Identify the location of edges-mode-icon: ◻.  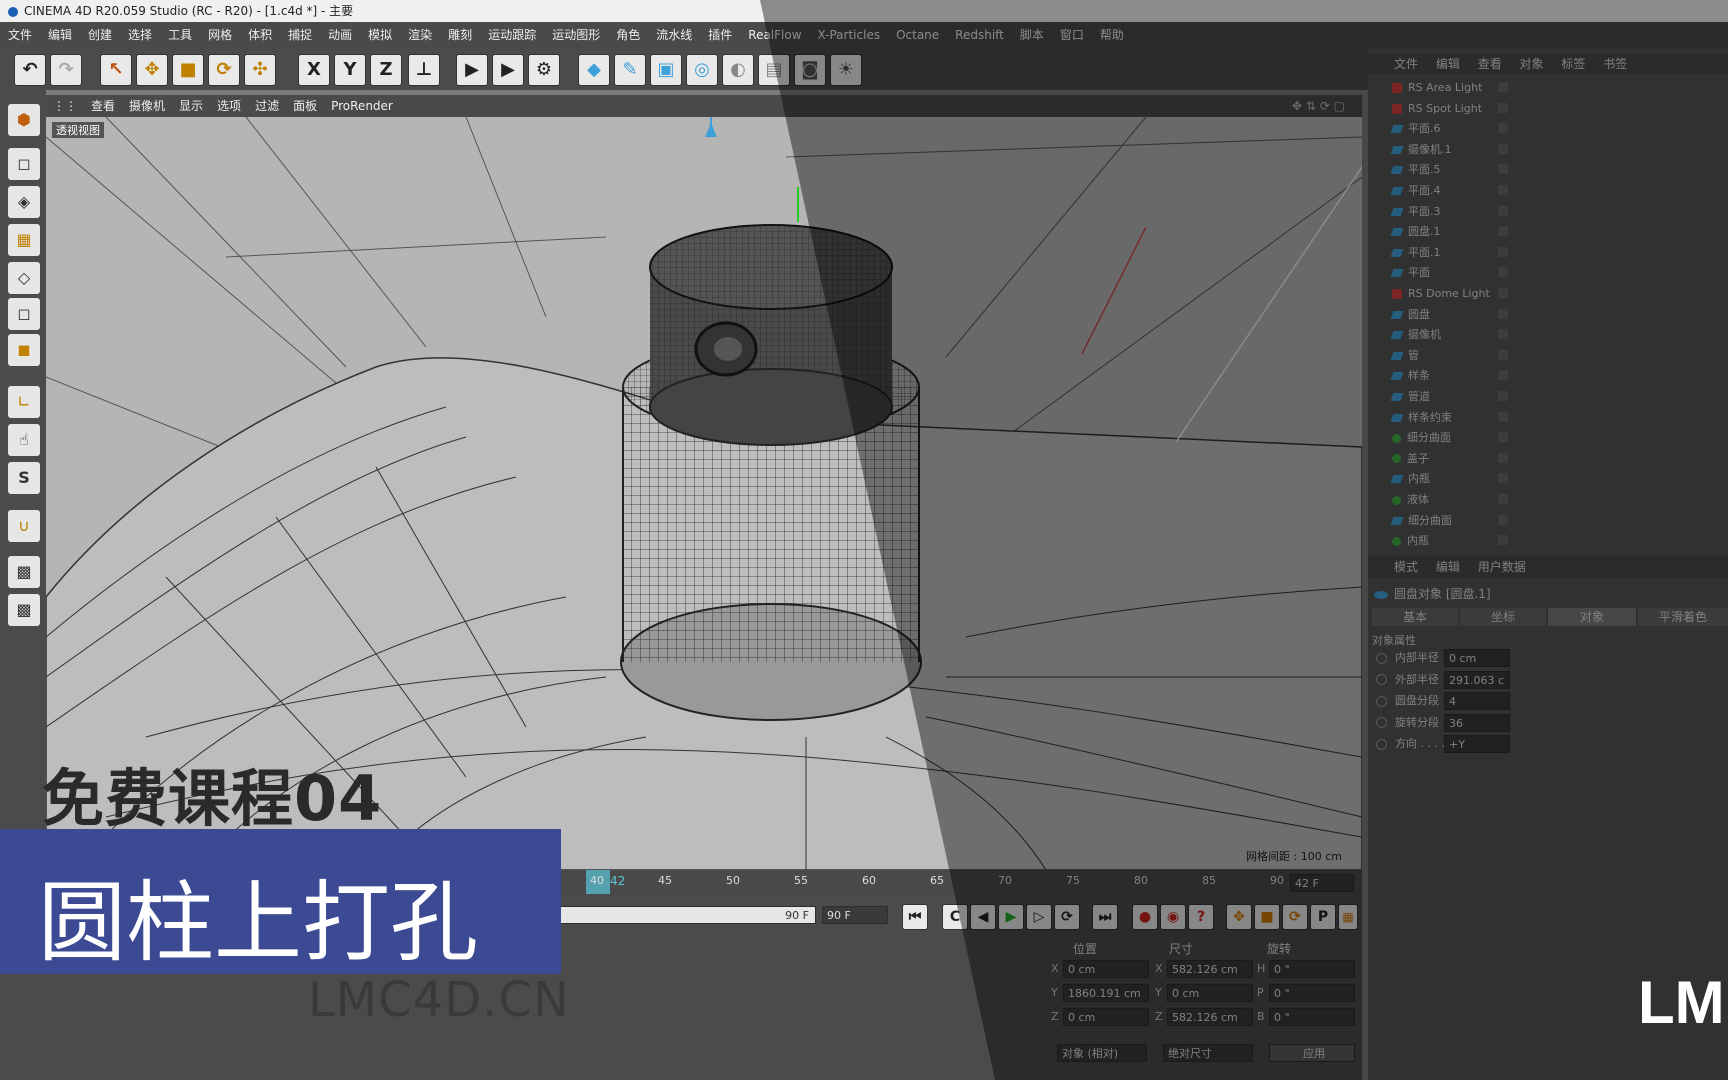
(24, 314).